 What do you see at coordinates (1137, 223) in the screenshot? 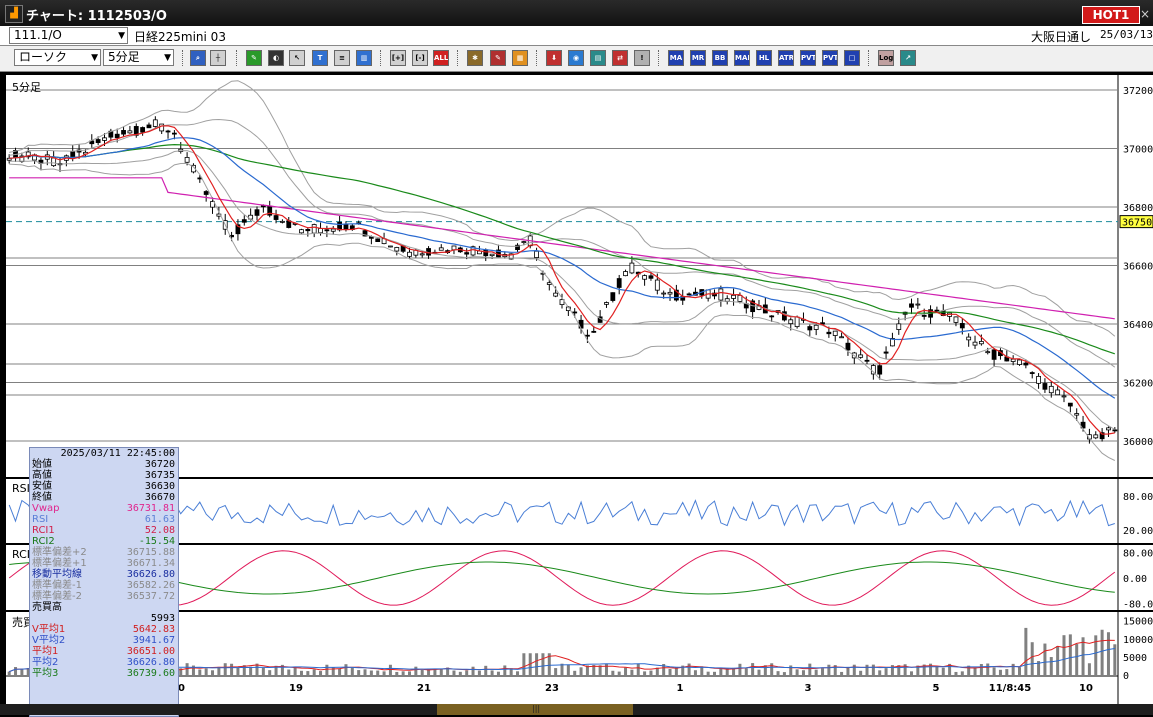
I see `current-price-label: 36750` at bounding box center [1137, 223].